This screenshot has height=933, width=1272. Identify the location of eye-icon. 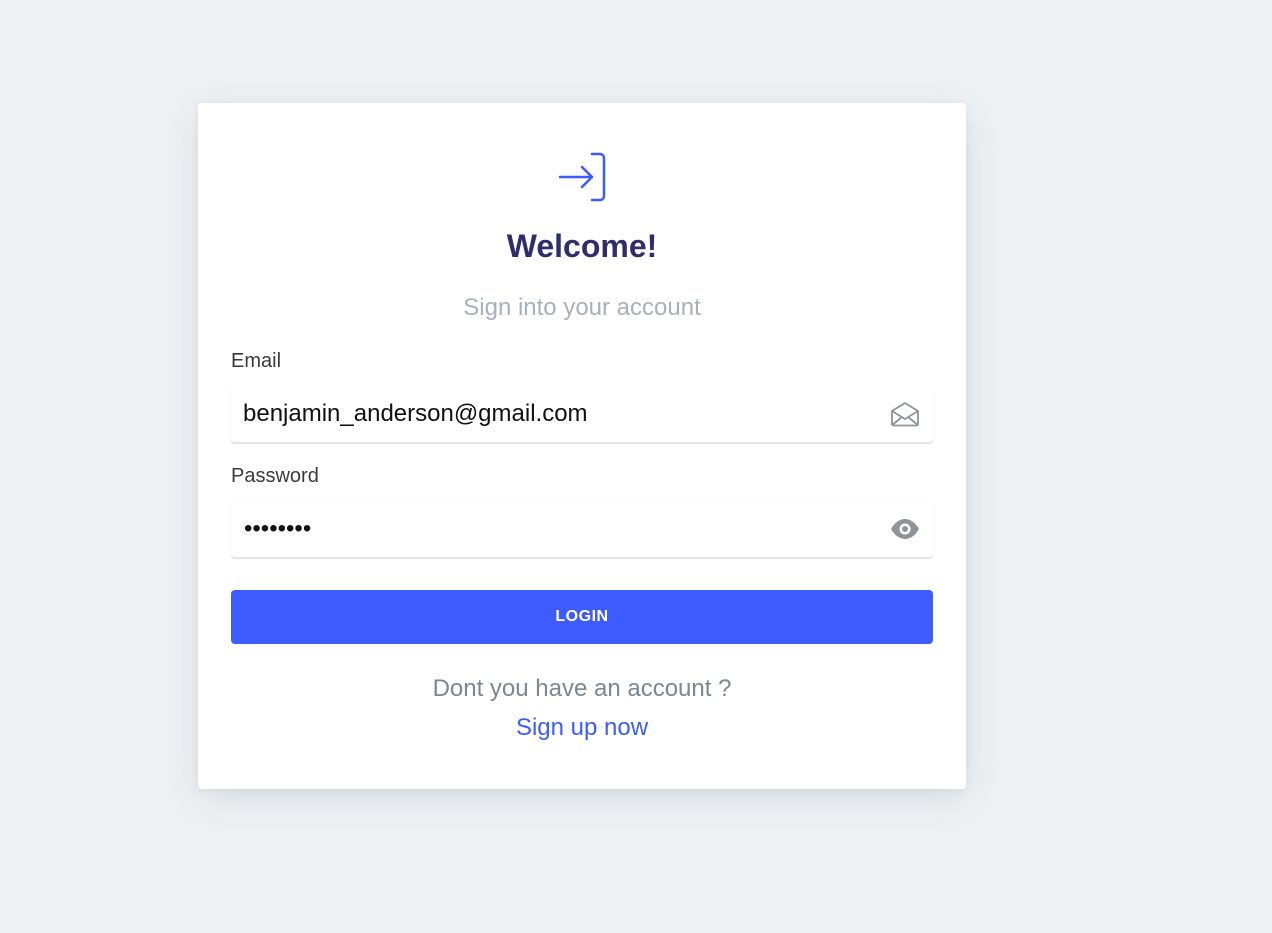
(905, 529).